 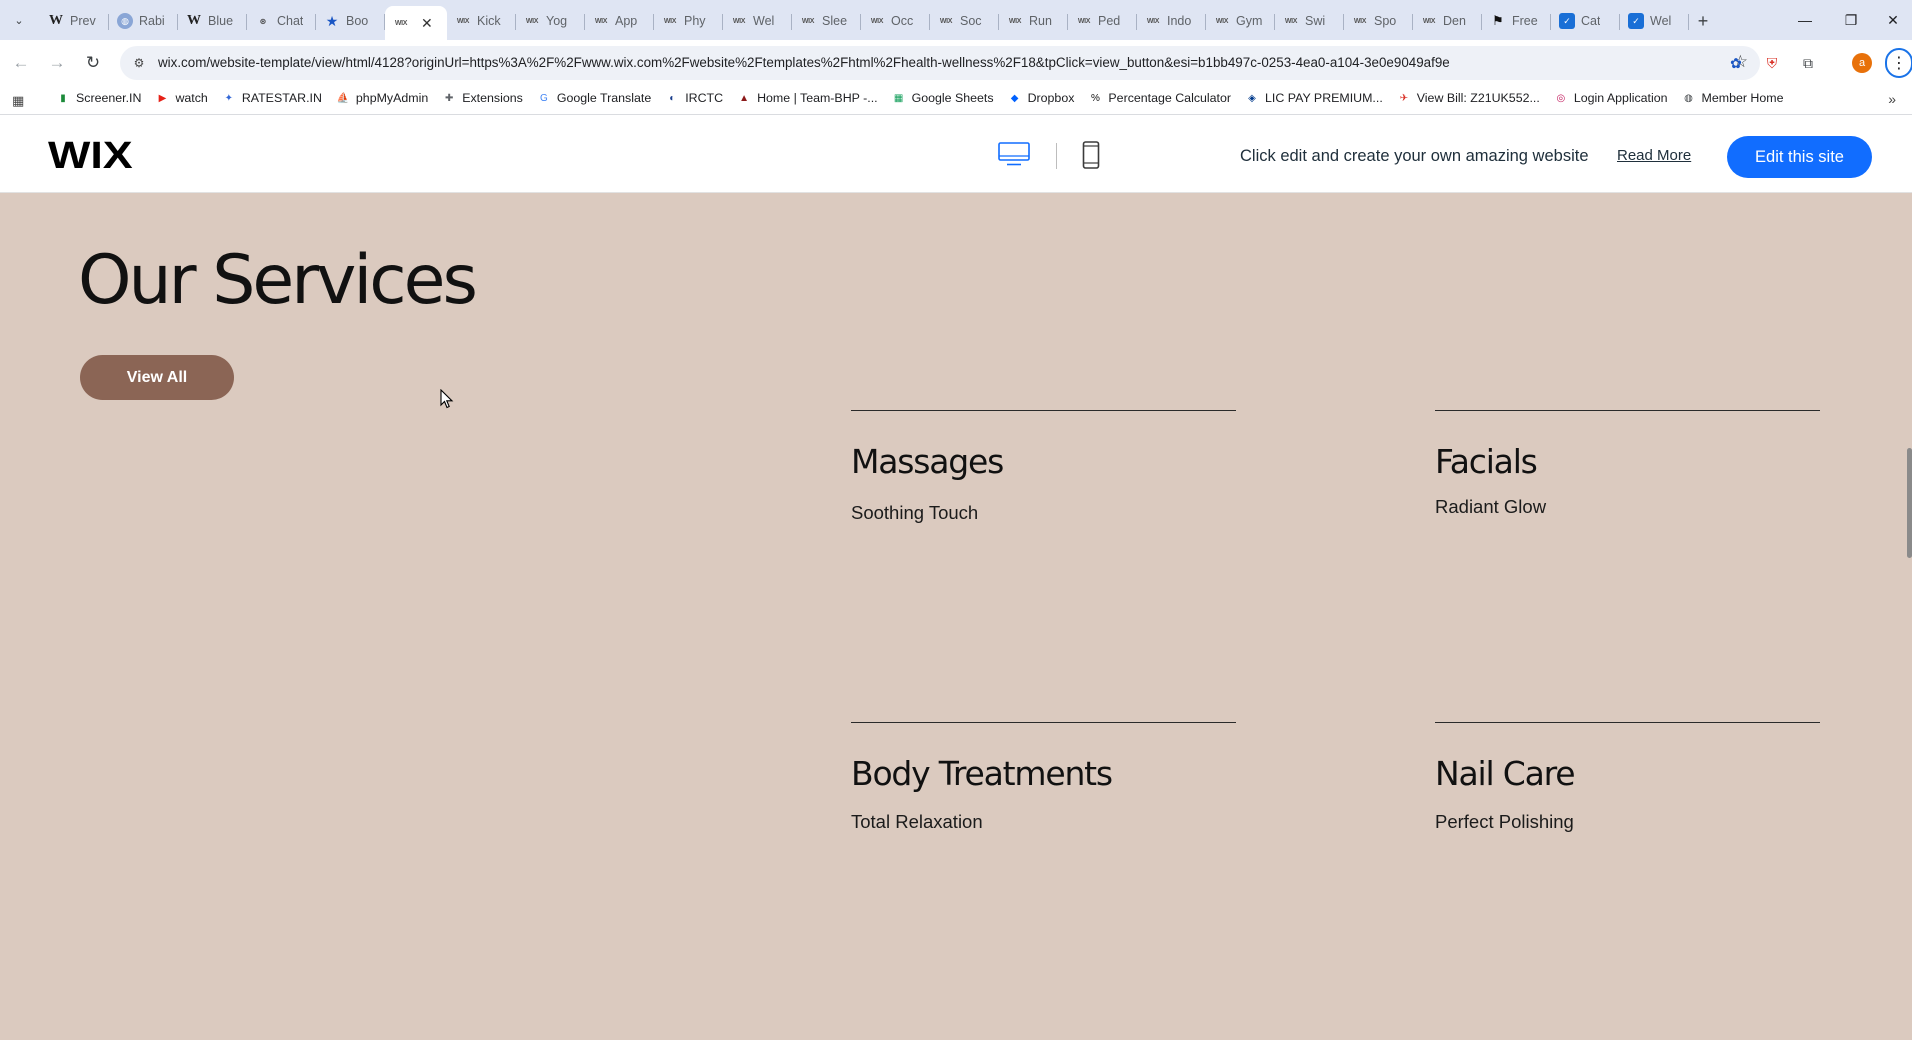 What do you see at coordinates (927, 461) in the screenshot?
I see `service-name: Massages` at bounding box center [927, 461].